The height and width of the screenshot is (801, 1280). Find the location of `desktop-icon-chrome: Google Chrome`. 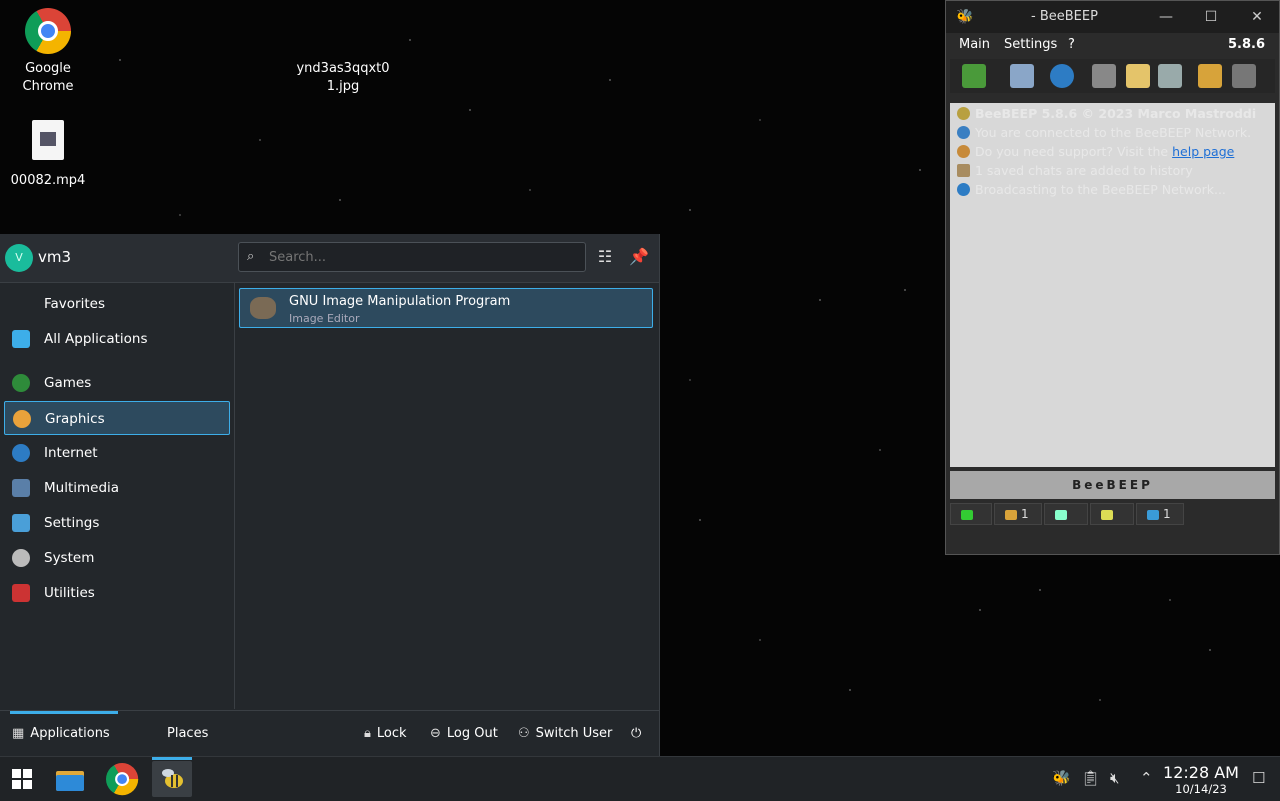

desktop-icon-chrome: Google Chrome is located at coordinates (48, 52).